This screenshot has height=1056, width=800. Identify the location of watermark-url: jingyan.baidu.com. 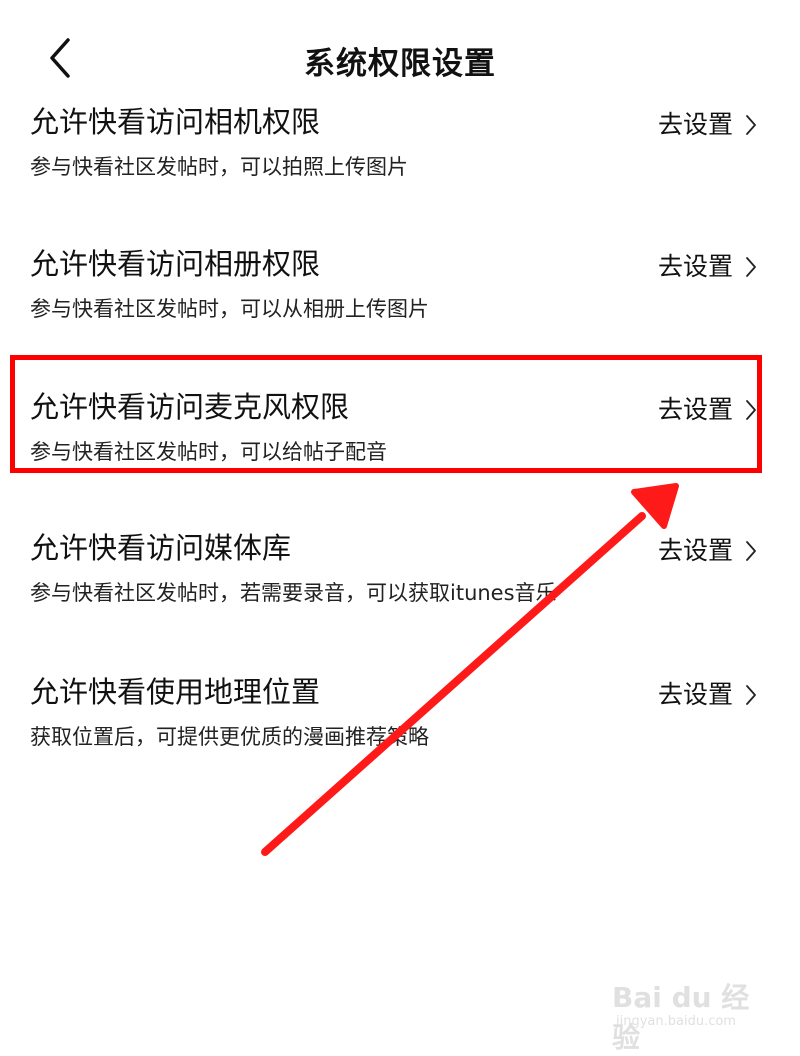
(676, 1021).